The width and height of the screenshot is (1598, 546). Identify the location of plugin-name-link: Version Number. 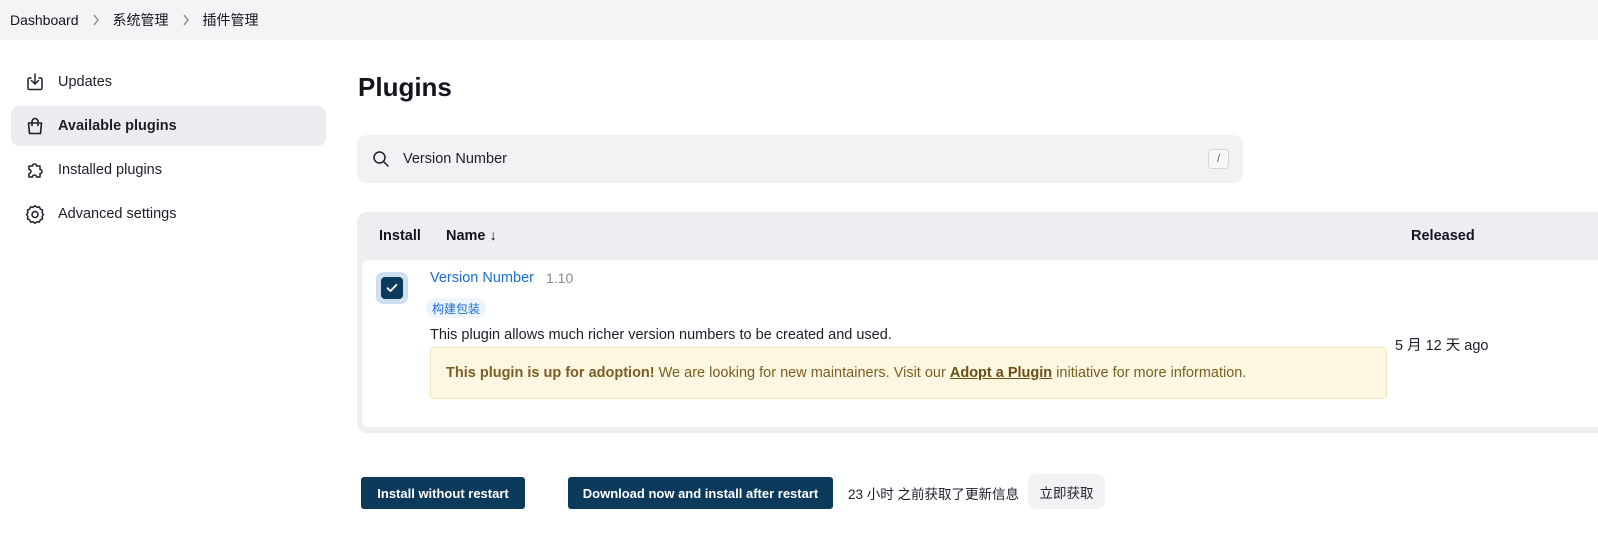
(482, 278).